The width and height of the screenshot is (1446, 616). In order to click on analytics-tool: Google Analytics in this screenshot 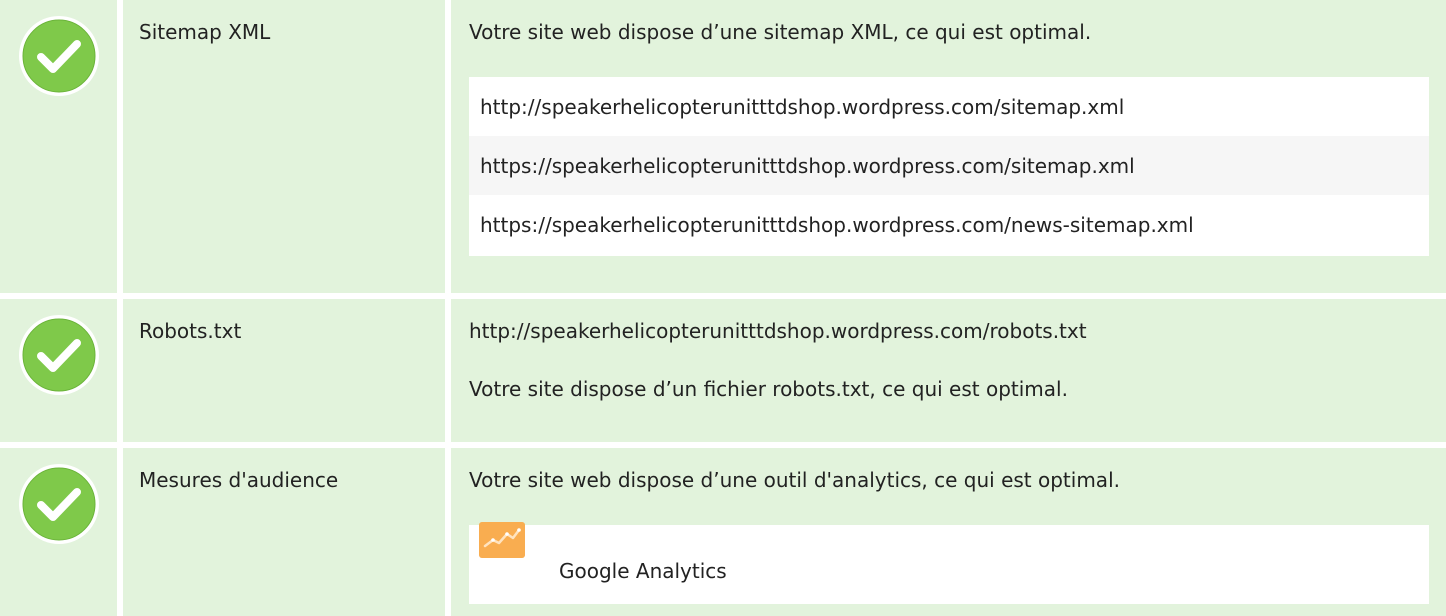, I will do `click(949, 562)`.